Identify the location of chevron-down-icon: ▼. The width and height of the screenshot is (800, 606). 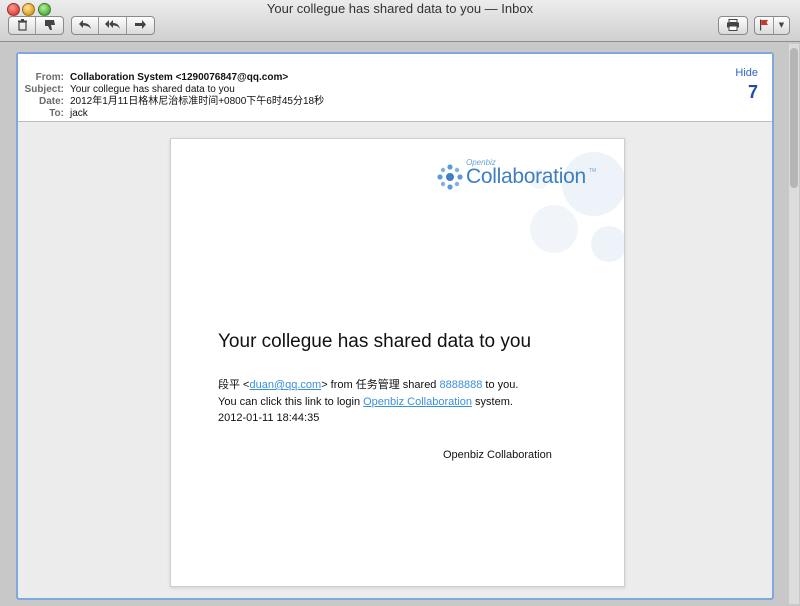
(781, 25).